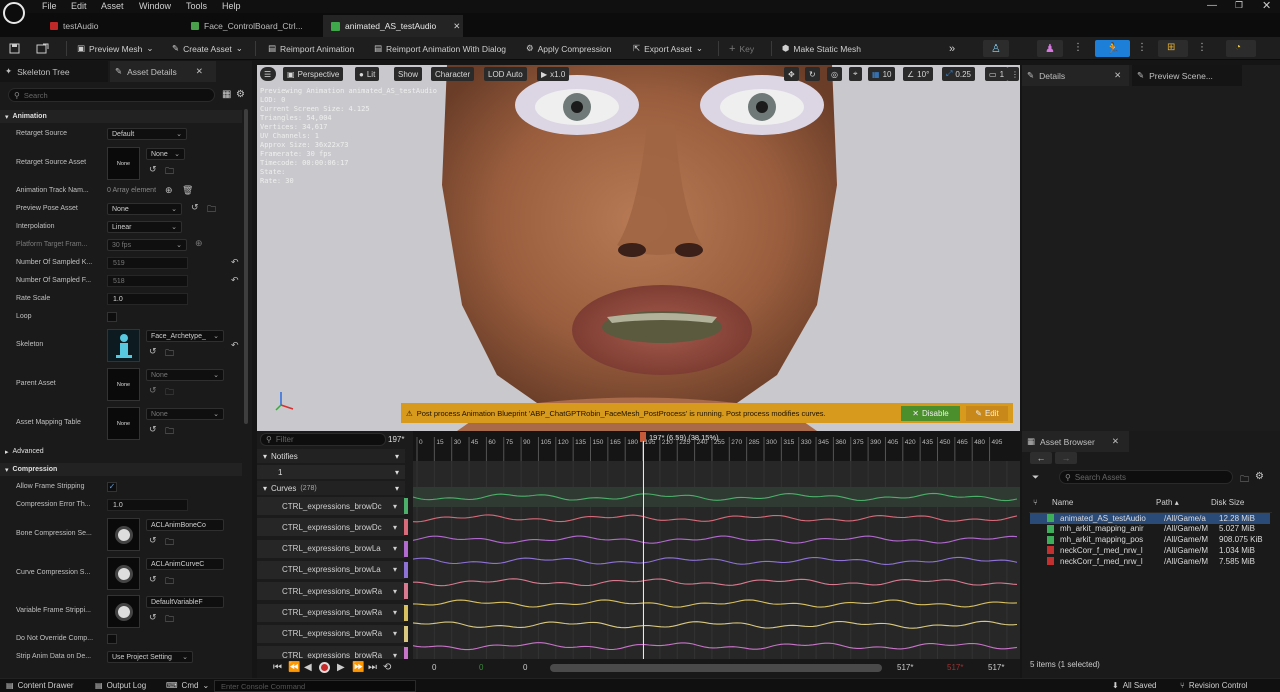 The image size is (1280, 692). Describe the element at coordinates (955, 667) in the screenshot. I see `playback-range-end: 517*` at that location.